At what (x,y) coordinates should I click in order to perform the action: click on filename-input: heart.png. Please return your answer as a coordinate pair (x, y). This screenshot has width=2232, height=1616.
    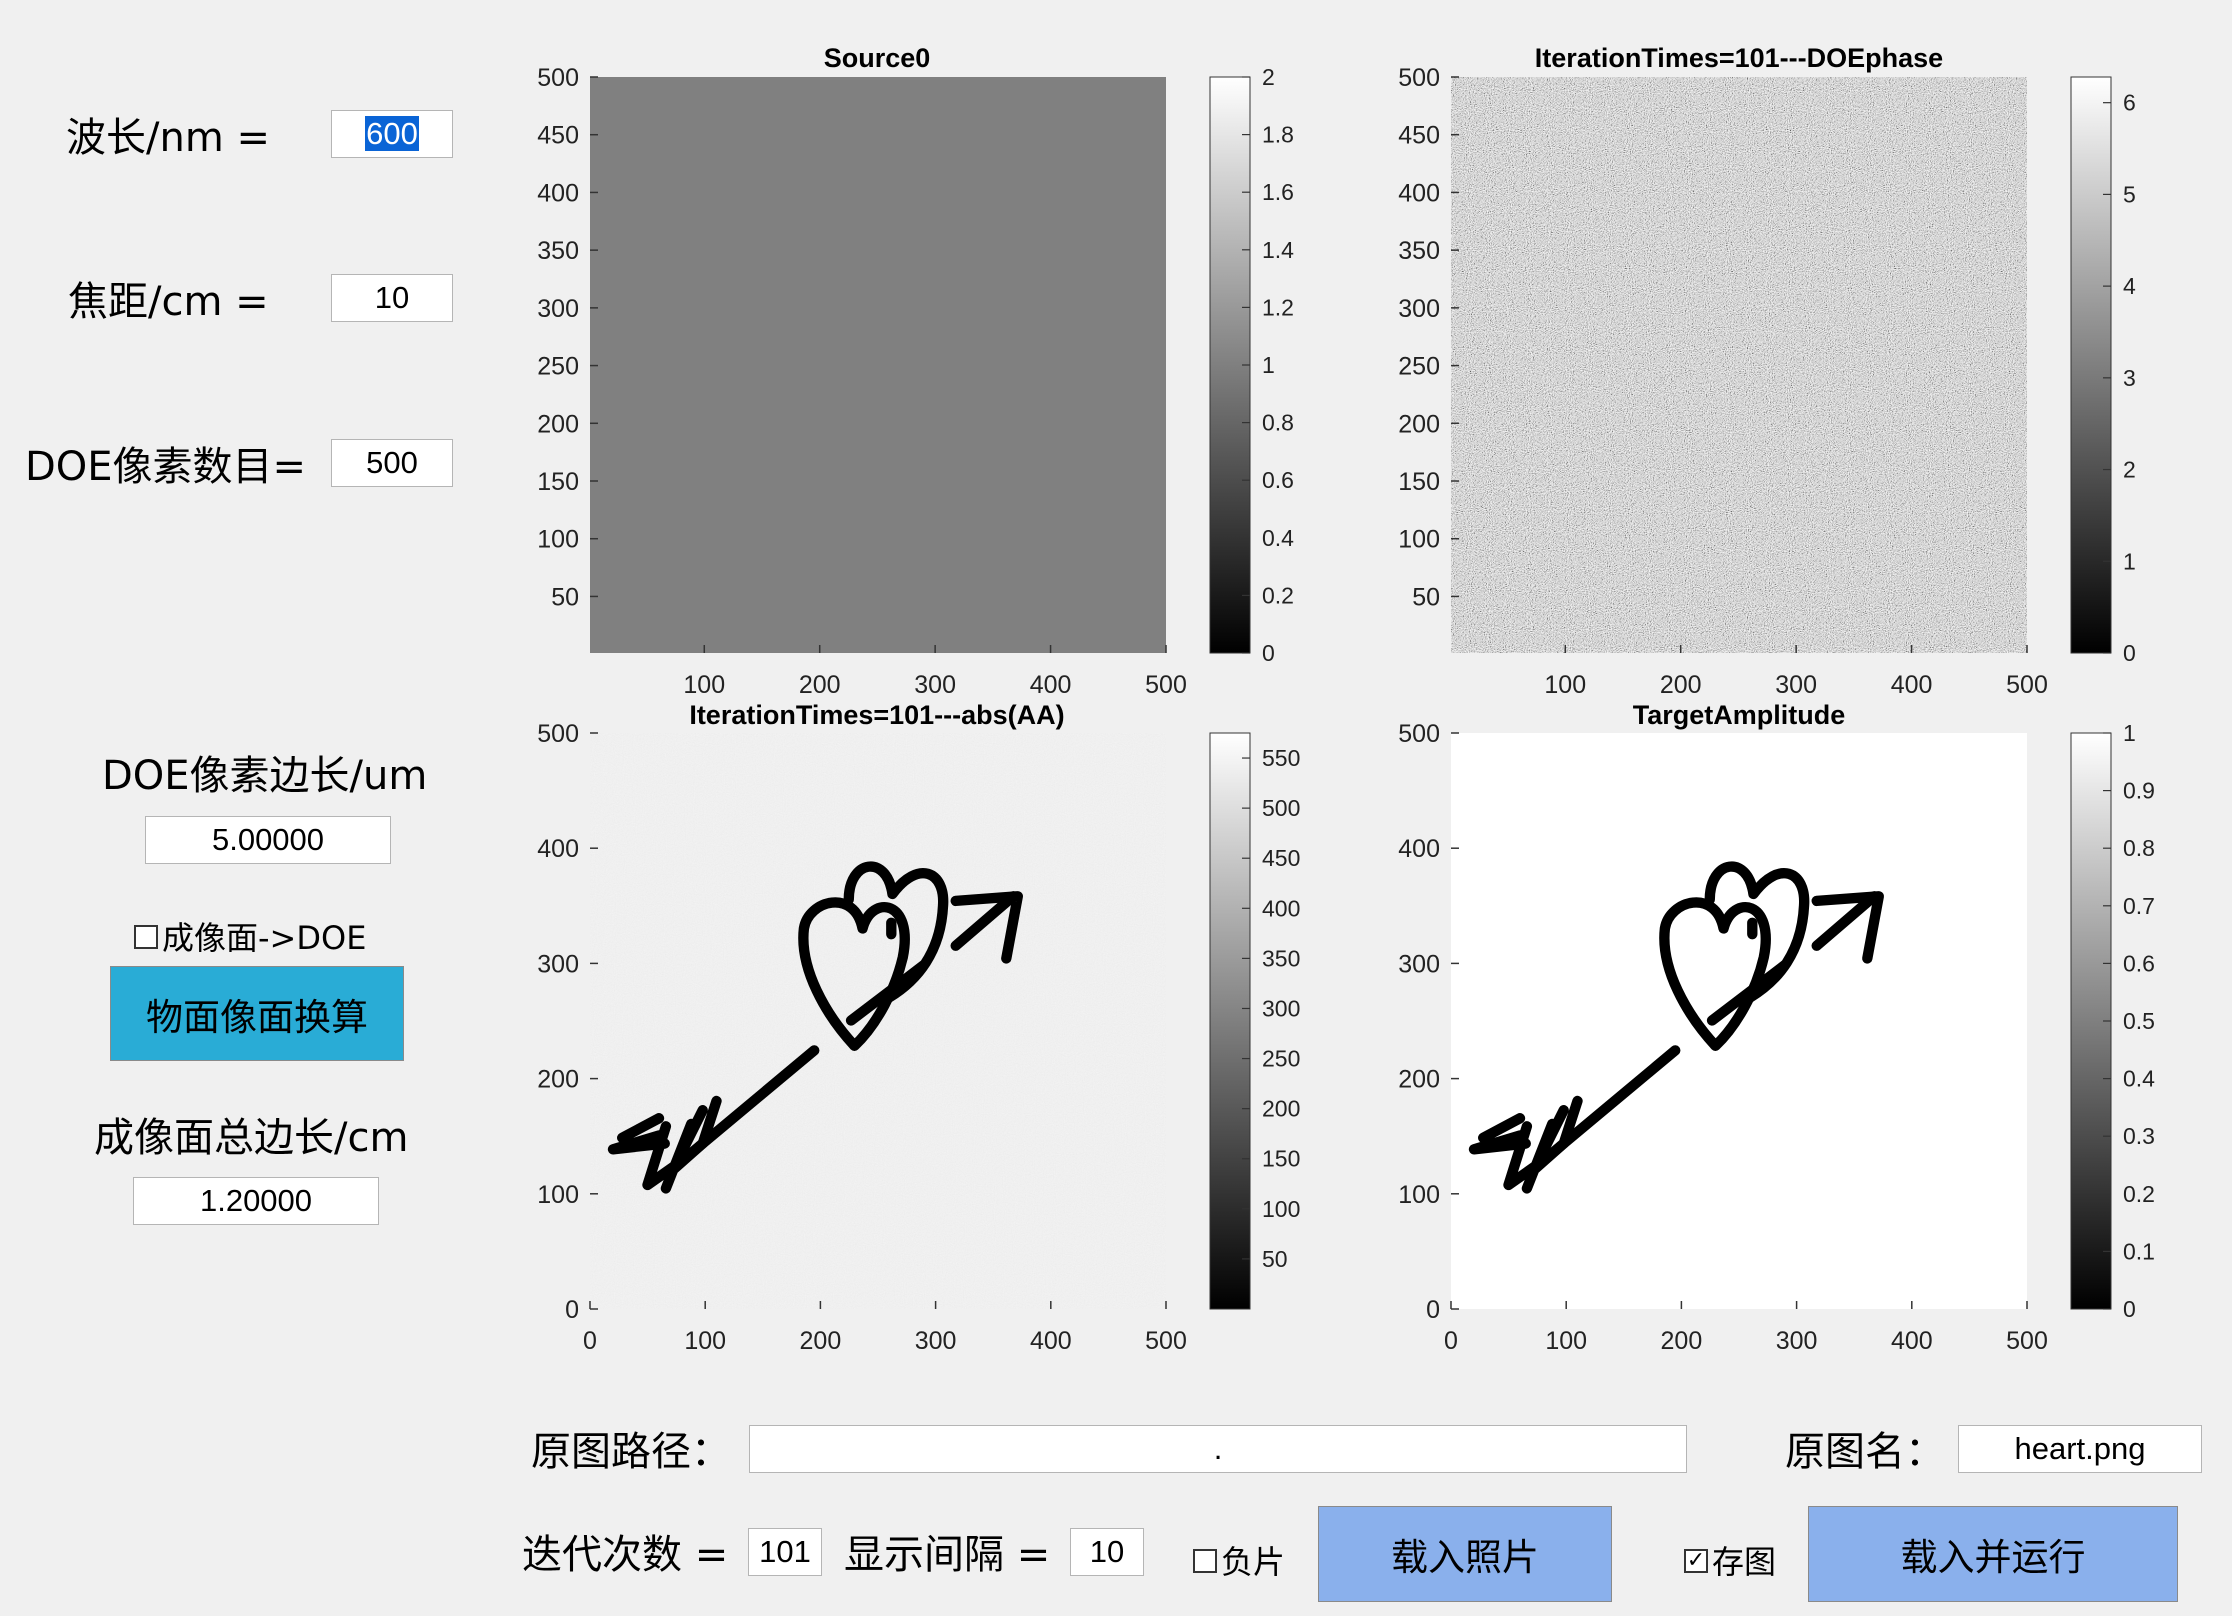
    Looking at the image, I should click on (2080, 1449).